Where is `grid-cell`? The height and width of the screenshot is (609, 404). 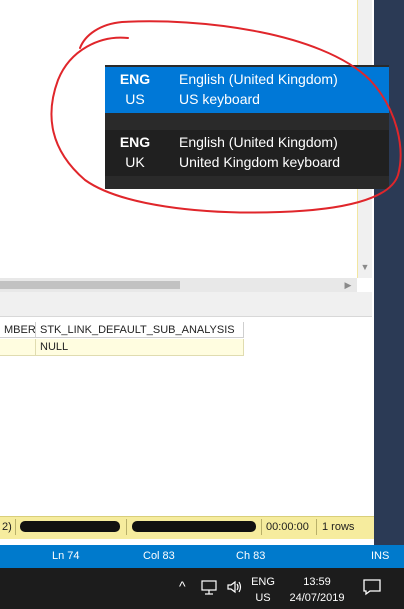 grid-cell is located at coordinates (18, 347).